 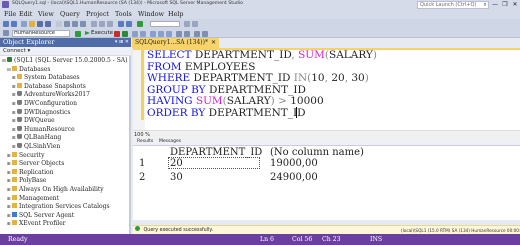 I want to click on code-line: WHERE DEPARTMENT_ID IN(10, 20, 30), so click(x=258, y=78).